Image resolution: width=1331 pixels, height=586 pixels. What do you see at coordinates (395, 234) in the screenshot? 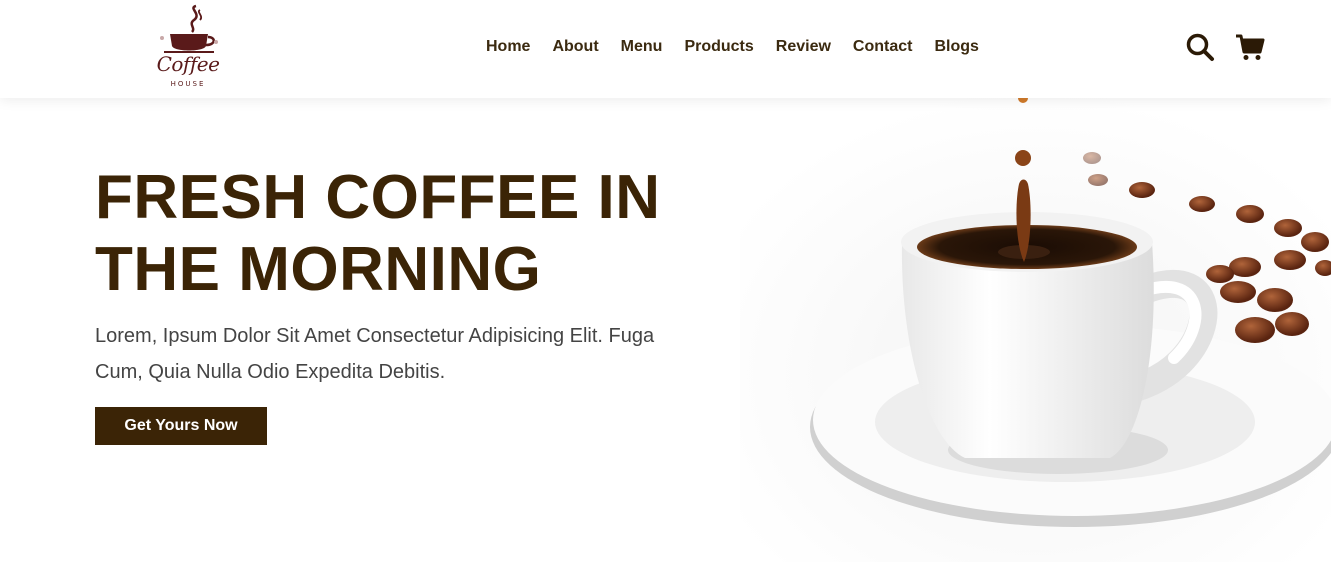
I see `hero-title: FRESH COFFEE IN THE MORNING` at bounding box center [395, 234].